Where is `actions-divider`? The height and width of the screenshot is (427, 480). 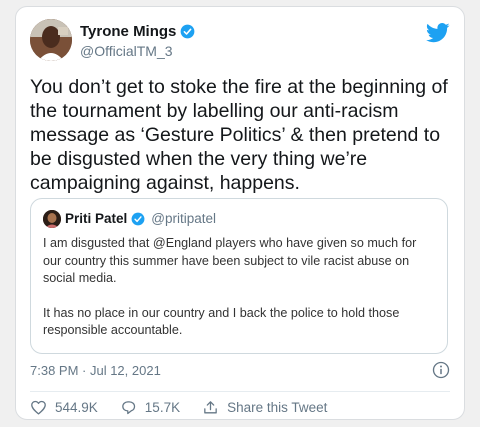 actions-divider is located at coordinates (240, 391).